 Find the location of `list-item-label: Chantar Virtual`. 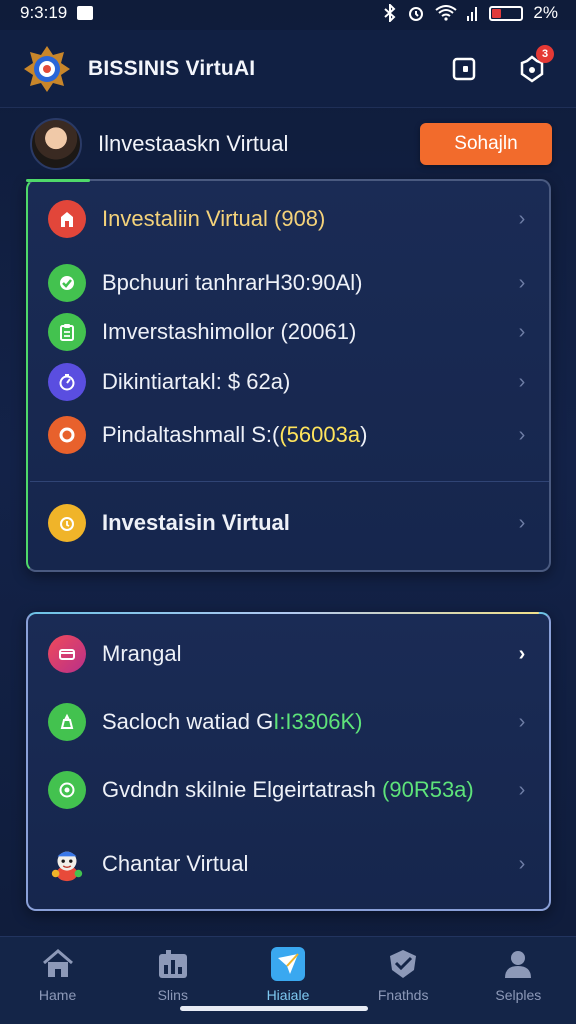

list-item-label: Chantar Virtual is located at coordinates (175, 863).